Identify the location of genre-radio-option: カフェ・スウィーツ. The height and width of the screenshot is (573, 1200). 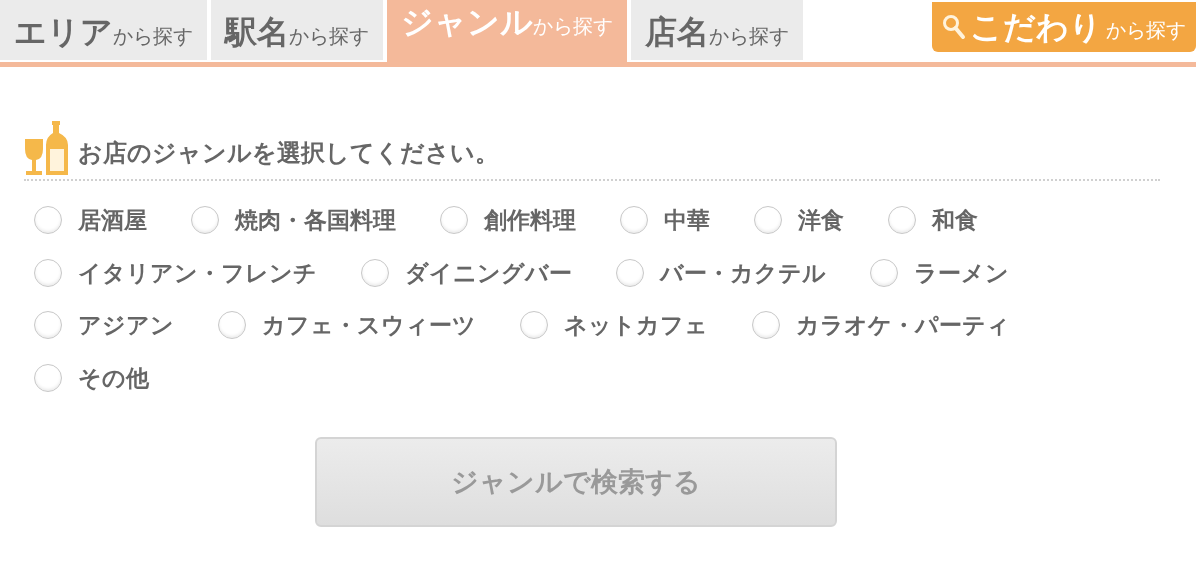
(347, 325).